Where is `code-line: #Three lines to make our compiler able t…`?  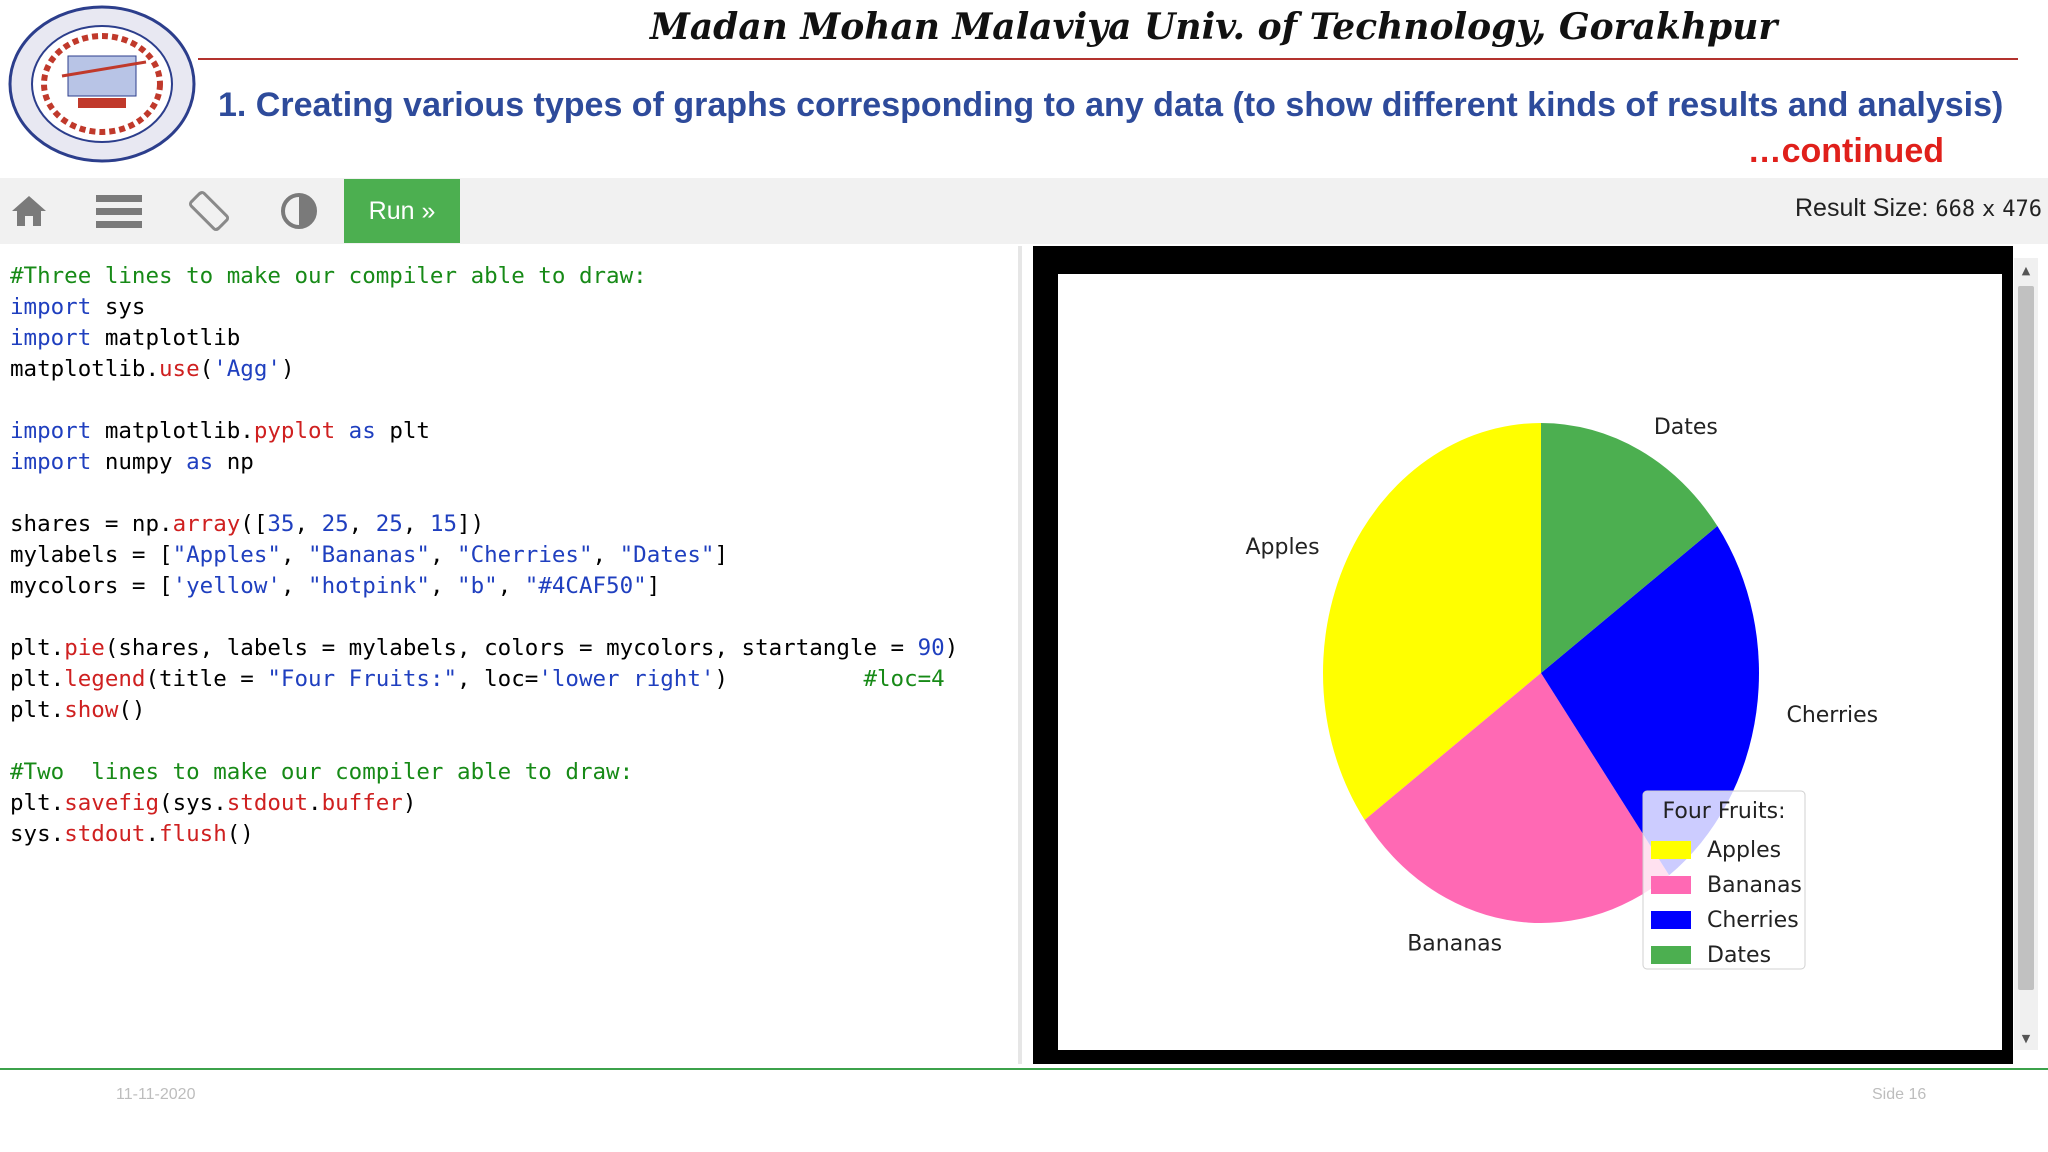
code-line: #Three lines to make our compiler able t… is located at coordinates (328, 276).